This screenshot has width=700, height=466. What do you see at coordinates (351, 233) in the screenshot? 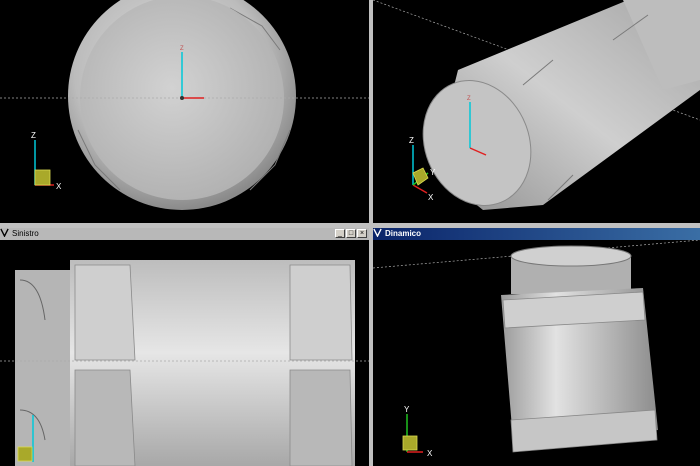
I see `maximize-button: □` at bounding box center [351, 233].